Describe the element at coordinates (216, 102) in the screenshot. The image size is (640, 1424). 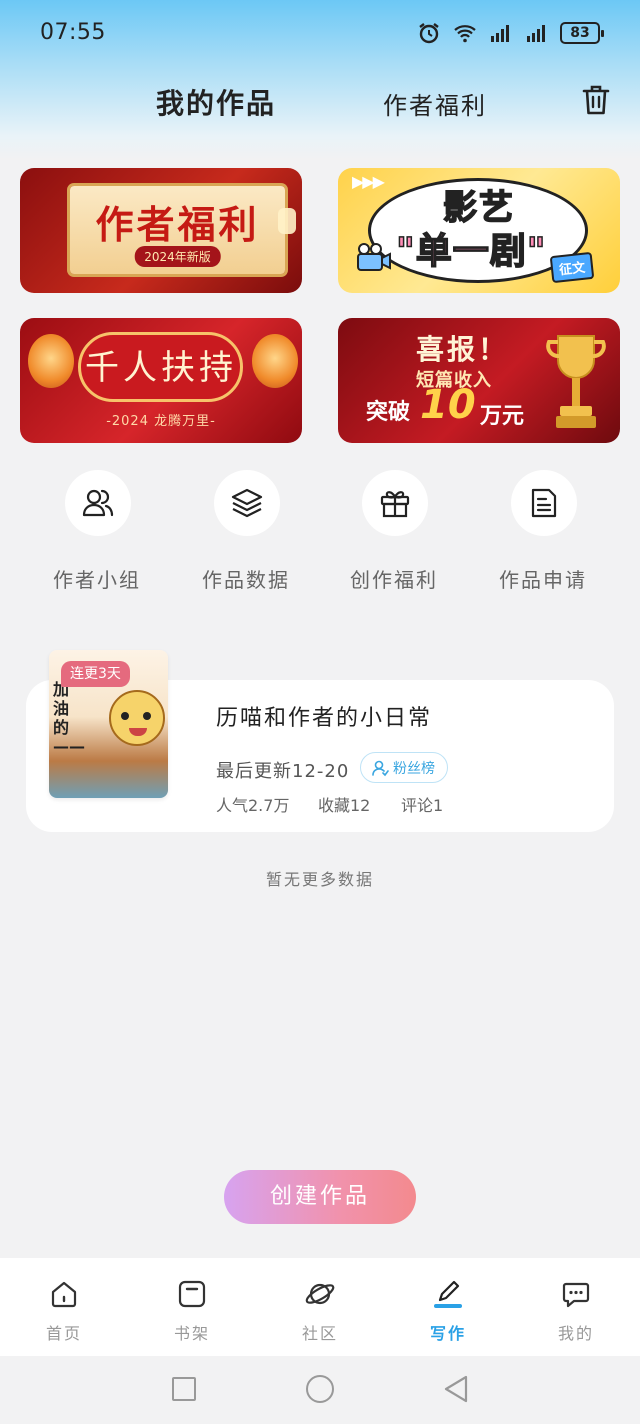
I see `tab-my-works: 我的作品` at that location.